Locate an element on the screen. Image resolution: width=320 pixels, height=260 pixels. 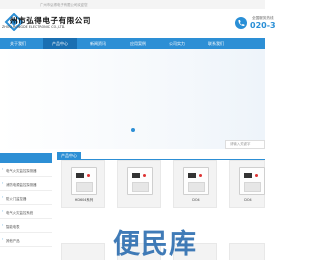
sidebar-item-label: 消防电源监控探测器 is located at coordinates (21, 184).